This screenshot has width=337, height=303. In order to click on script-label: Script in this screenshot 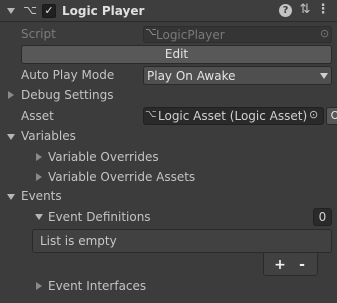, I will do `click(38, 34)`.